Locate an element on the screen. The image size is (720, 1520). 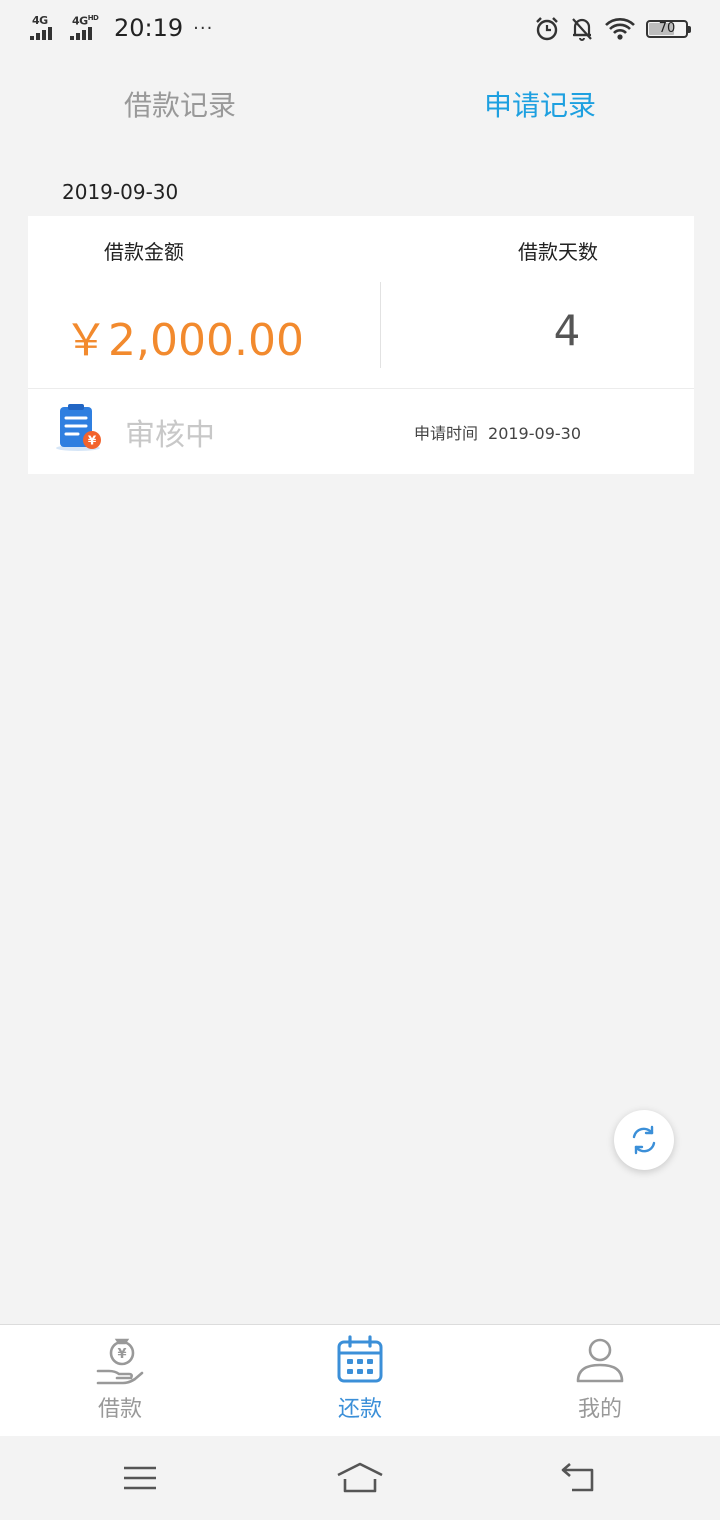
nav-borrow-label: 借款 is located at coordinates (119, 1409).